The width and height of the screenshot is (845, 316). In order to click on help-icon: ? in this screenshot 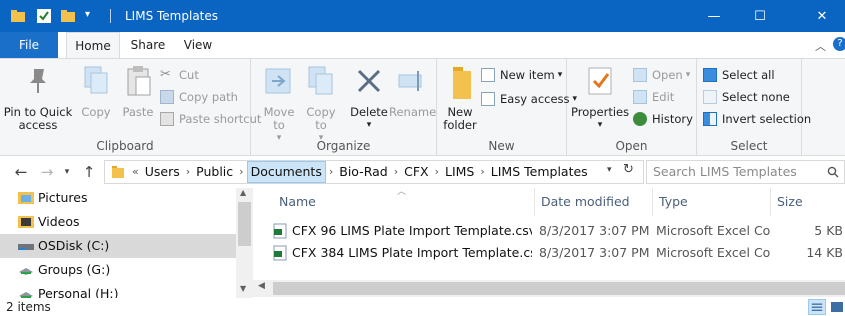, I will do `click(839, 44)`.